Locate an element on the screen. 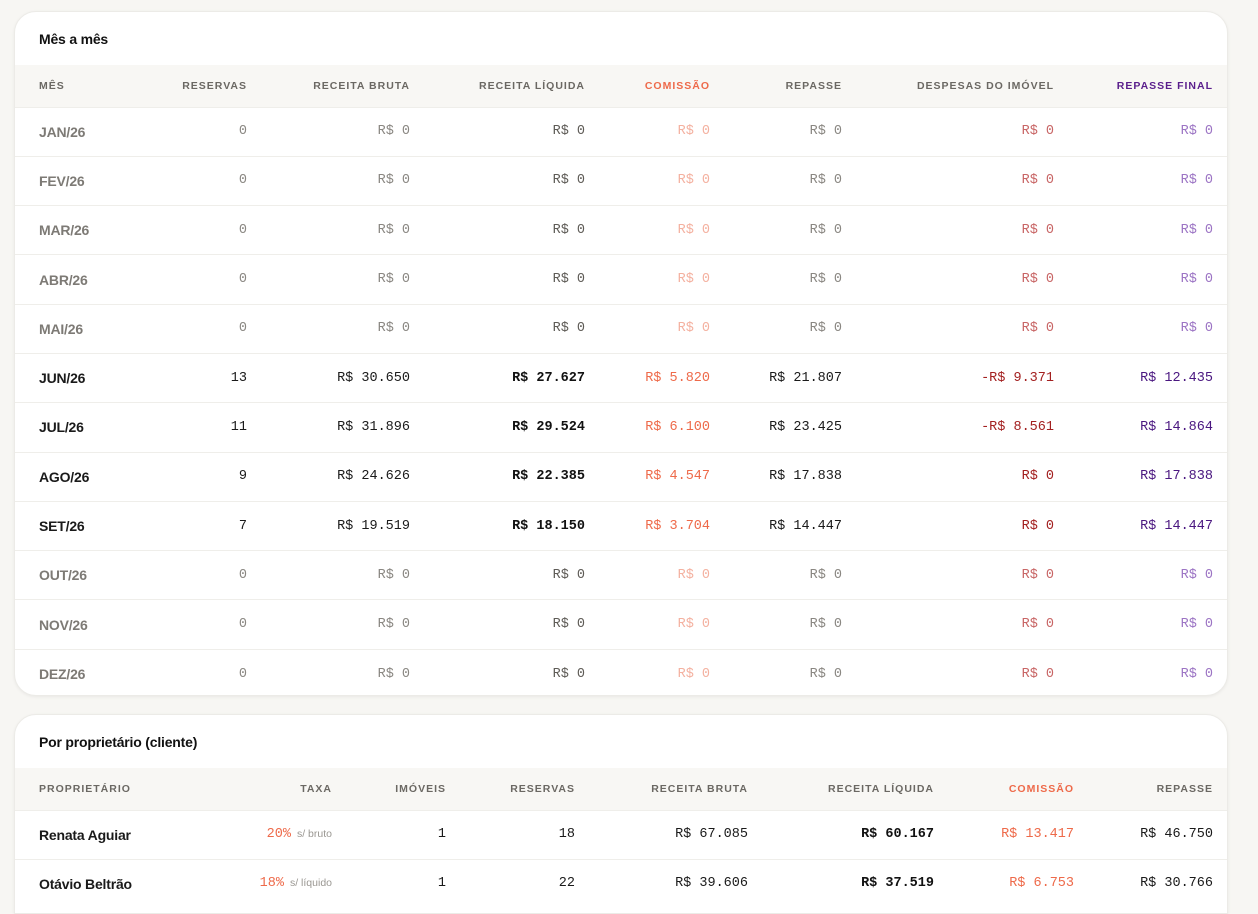  final-cell: R$ 17.838 is located at coordinates (1176, 477).